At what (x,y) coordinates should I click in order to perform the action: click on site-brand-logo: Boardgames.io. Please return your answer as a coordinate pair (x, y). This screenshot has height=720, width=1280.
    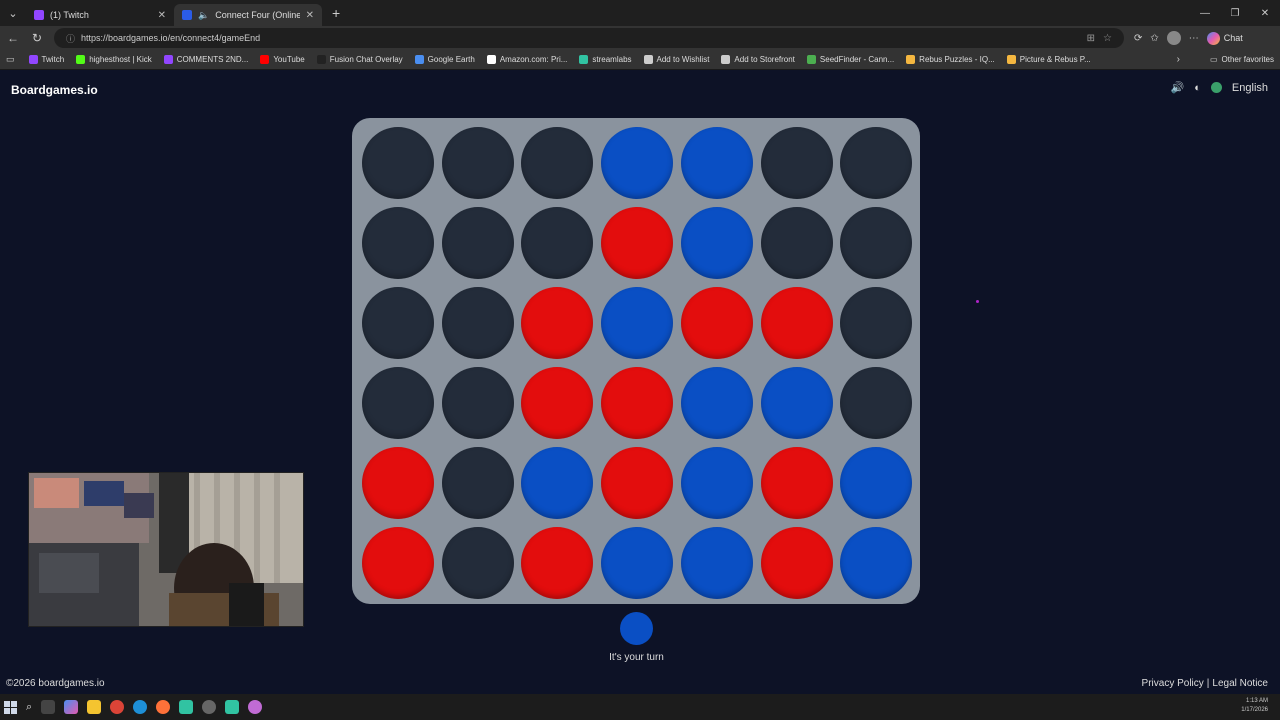
    Looking at the image, I should click on (54, 90).